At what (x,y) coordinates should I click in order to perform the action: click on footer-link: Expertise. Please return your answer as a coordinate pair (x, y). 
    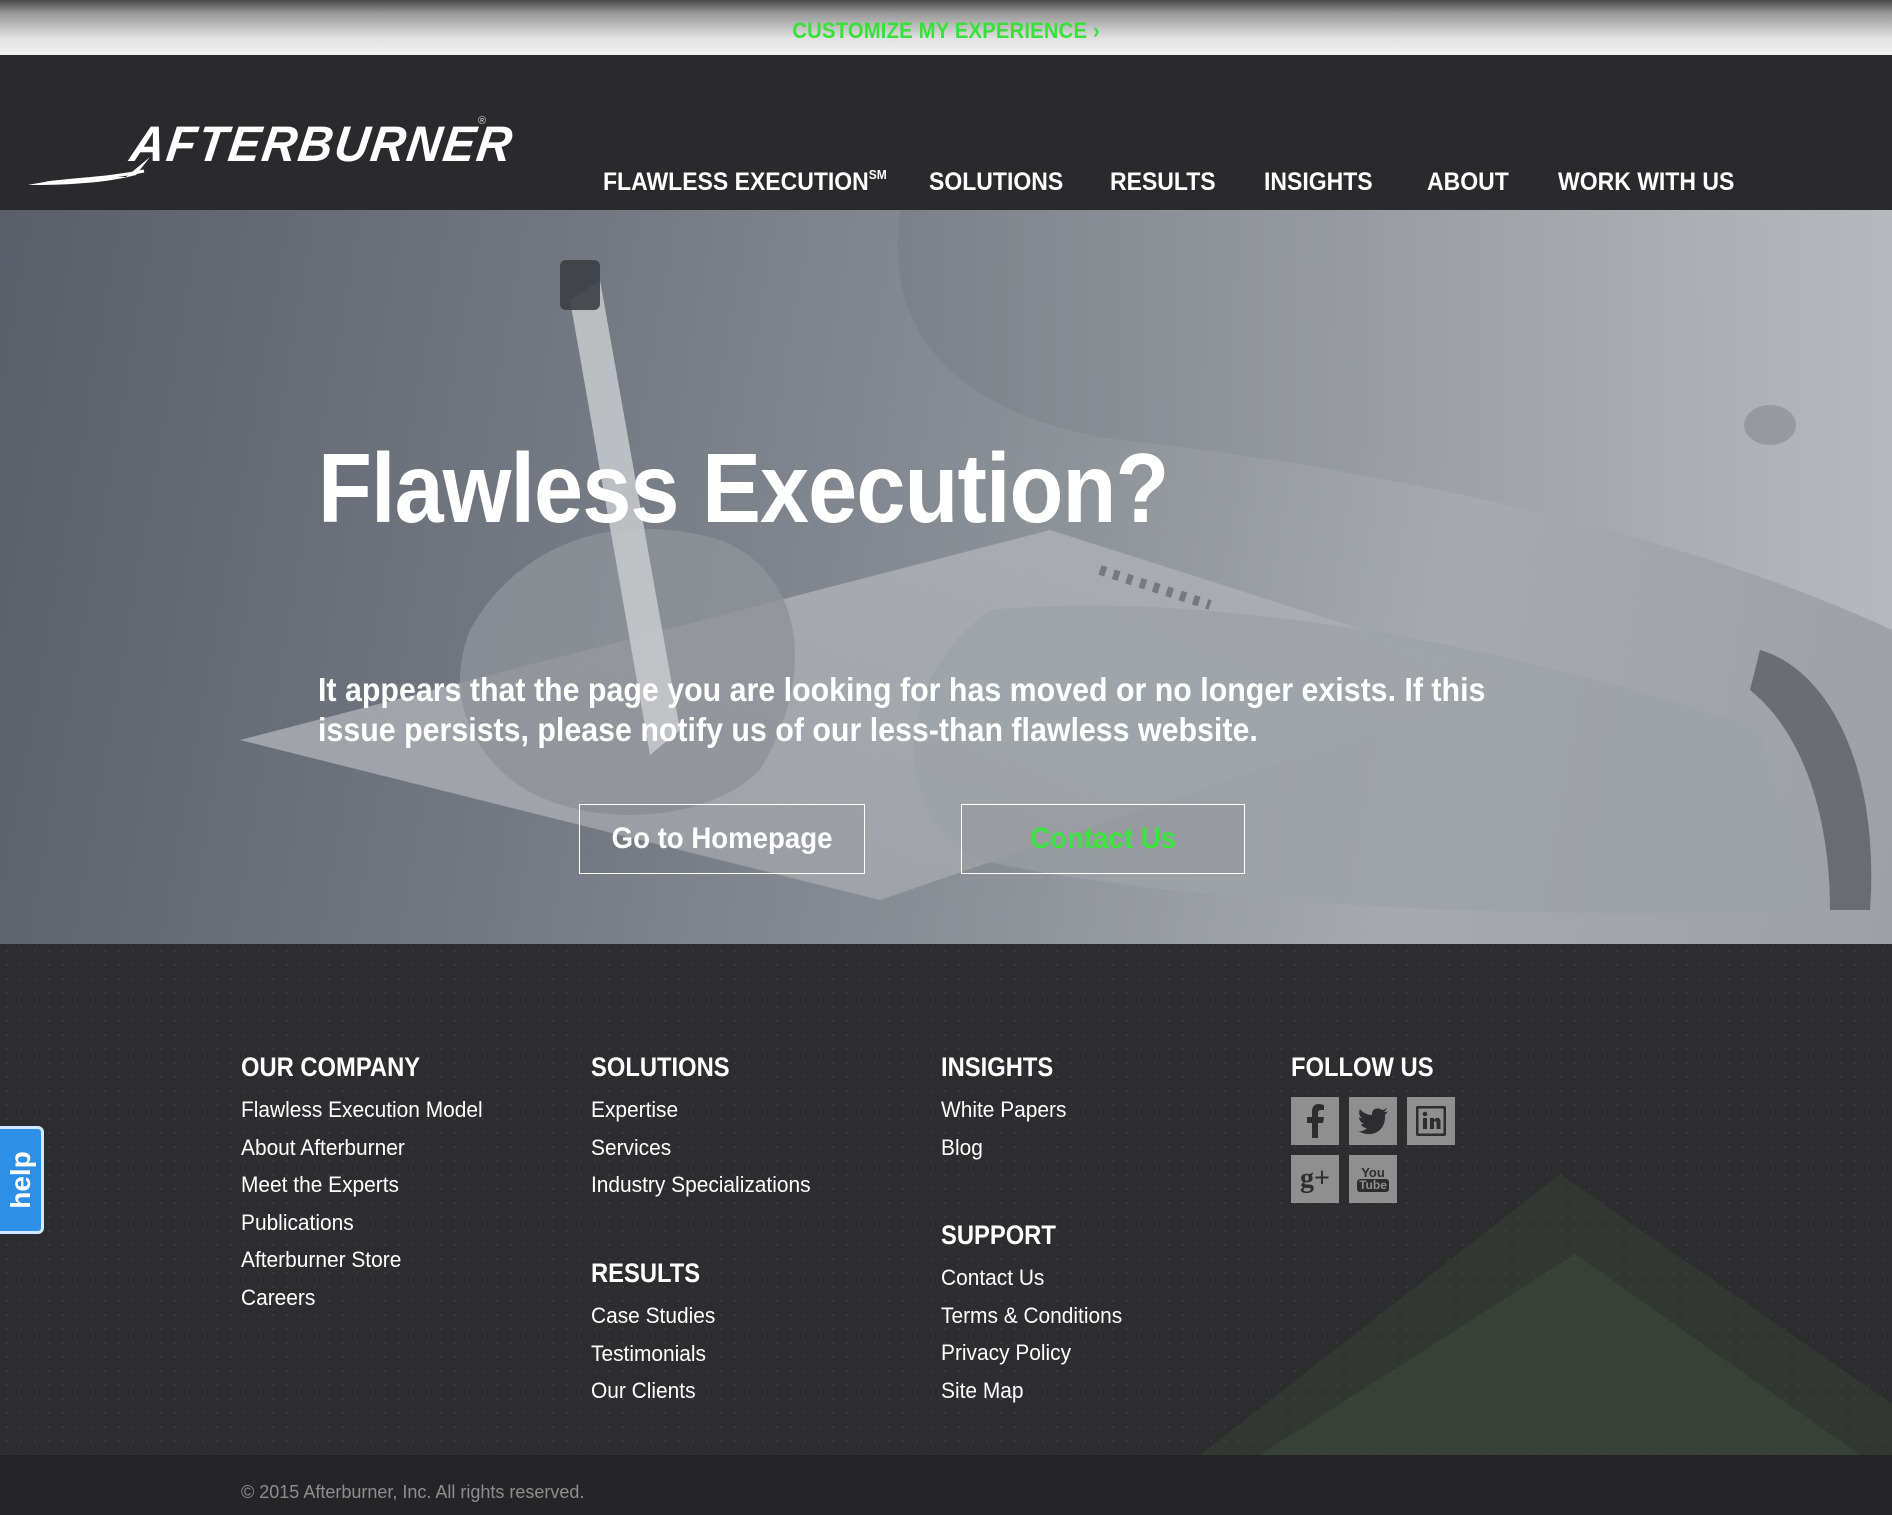
    Looking at the image, I should click on (701, 1116).